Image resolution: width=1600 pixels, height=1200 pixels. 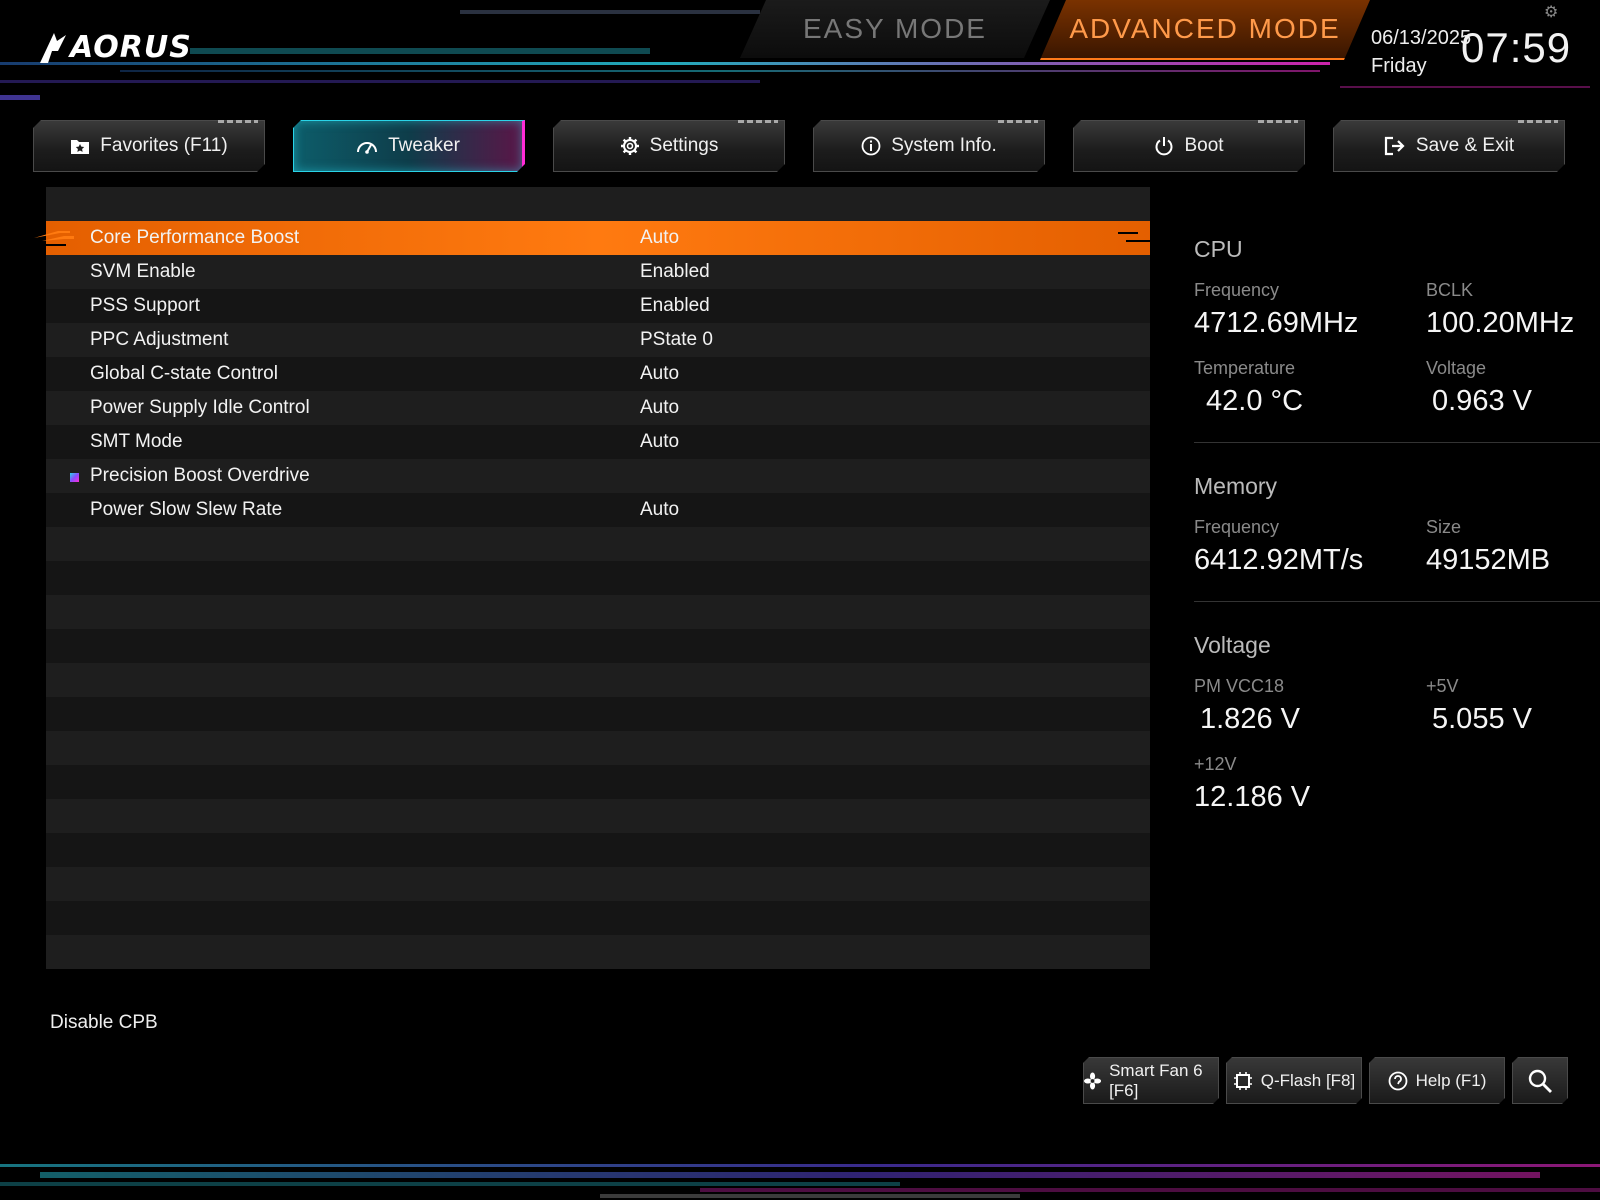 I want to click on advanced-mode-label: ADVANCED MODE, so click(x=1205, y=28).